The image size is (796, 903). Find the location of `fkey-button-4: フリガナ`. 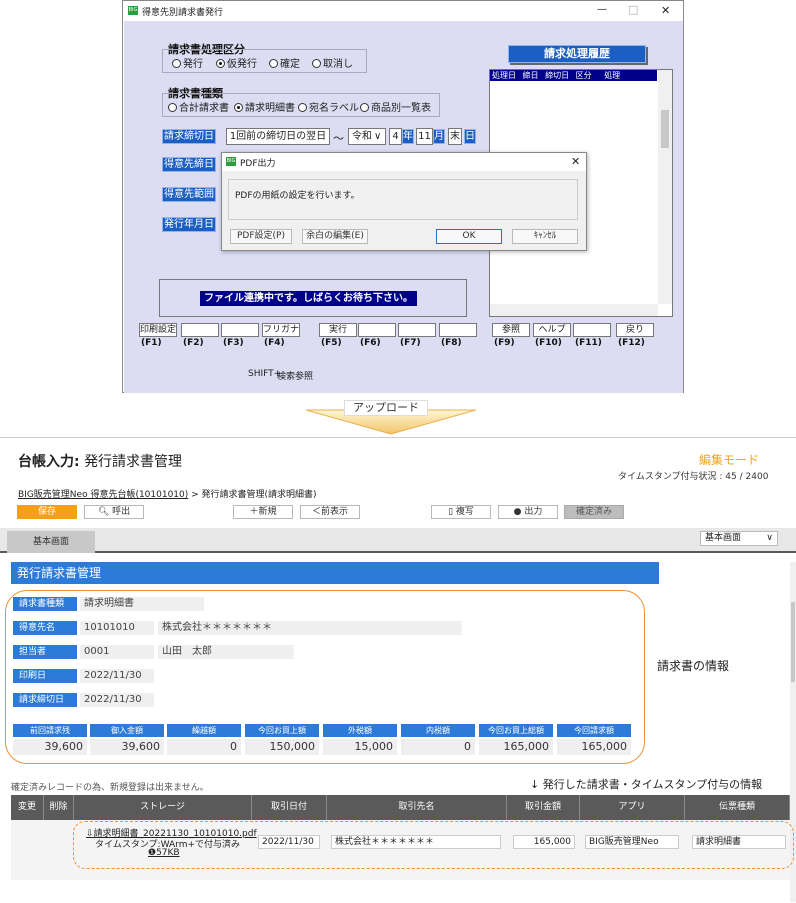

fkey-button-4: フリガナ is located at coordinates (281, 330).